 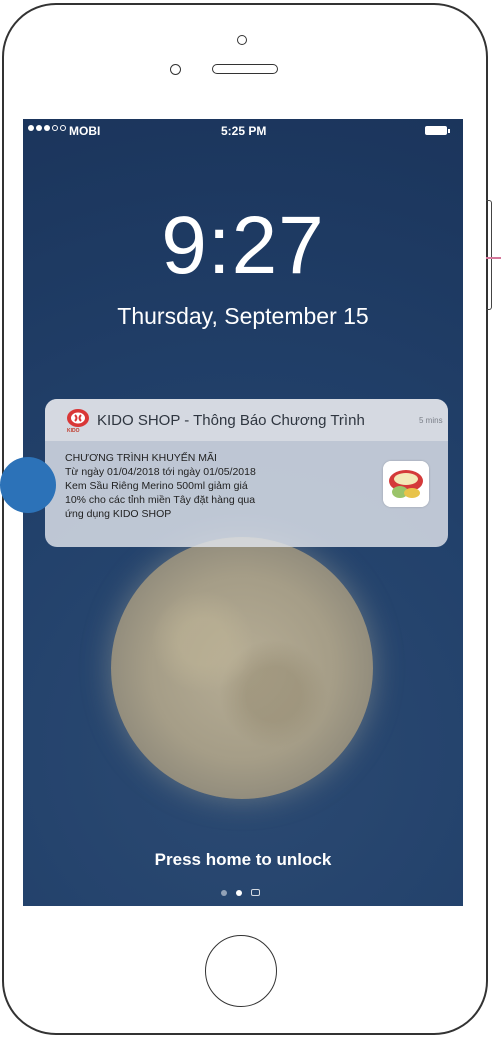 What do you see at coordinates (160, 472) in the screenshot?
I see `notification-line: Từ ngày 01/04/2018 tới ngày 01/05/2018` at bounding box center [160, 472].